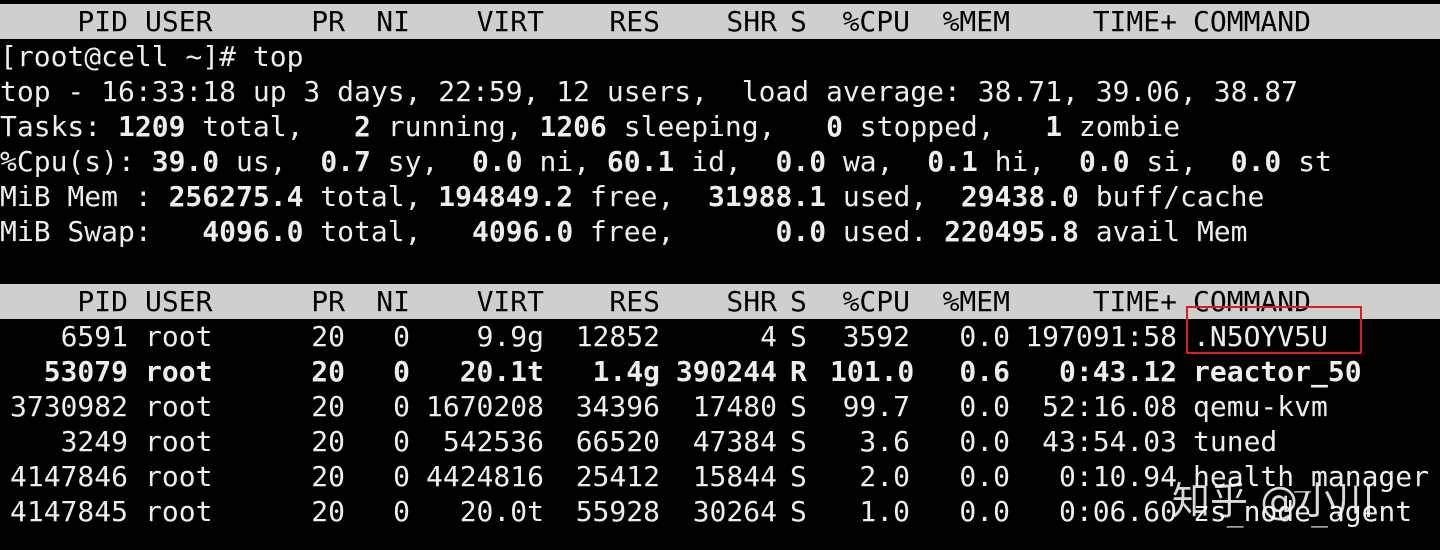 The image size is (1440, 550). Describe the element at coordinates (876, 406) in the screenshot. I see `process-cpu-percent: 99.7` at that location.